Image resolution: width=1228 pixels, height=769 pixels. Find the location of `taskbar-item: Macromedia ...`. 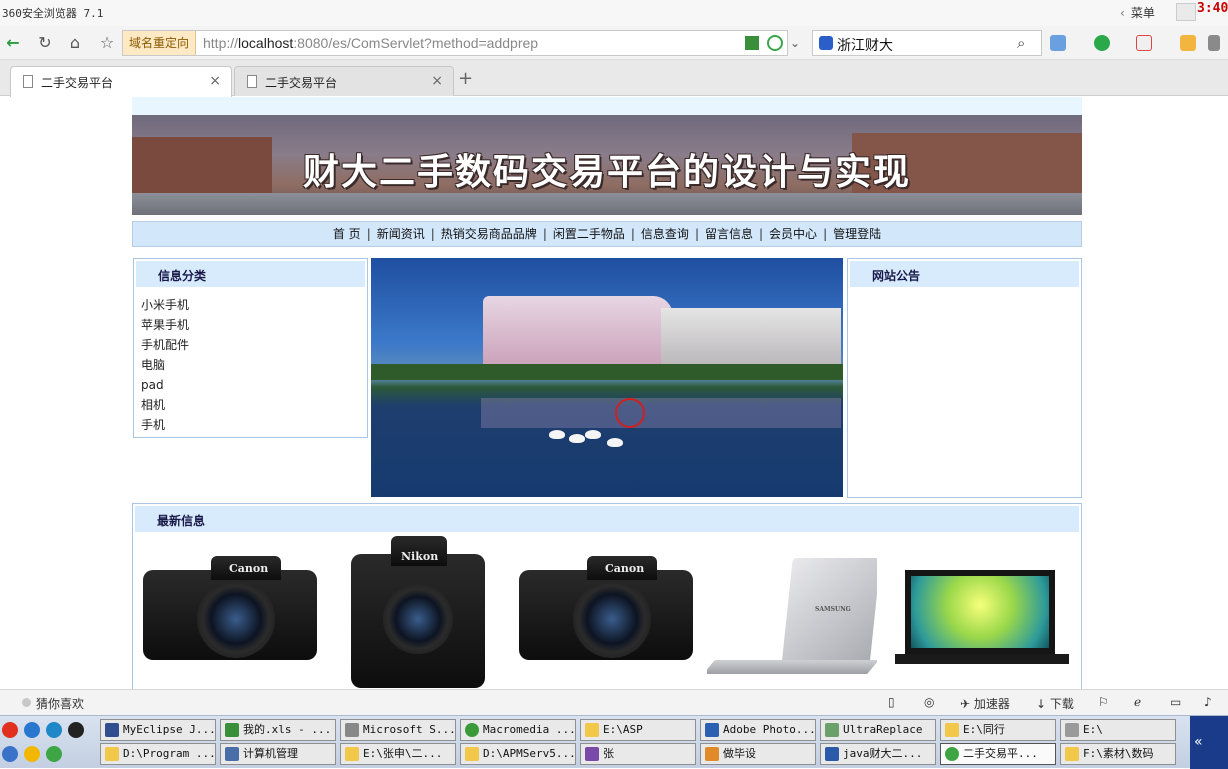

taskbar-item: Macromedia ... is located at coordinates (518, 730).